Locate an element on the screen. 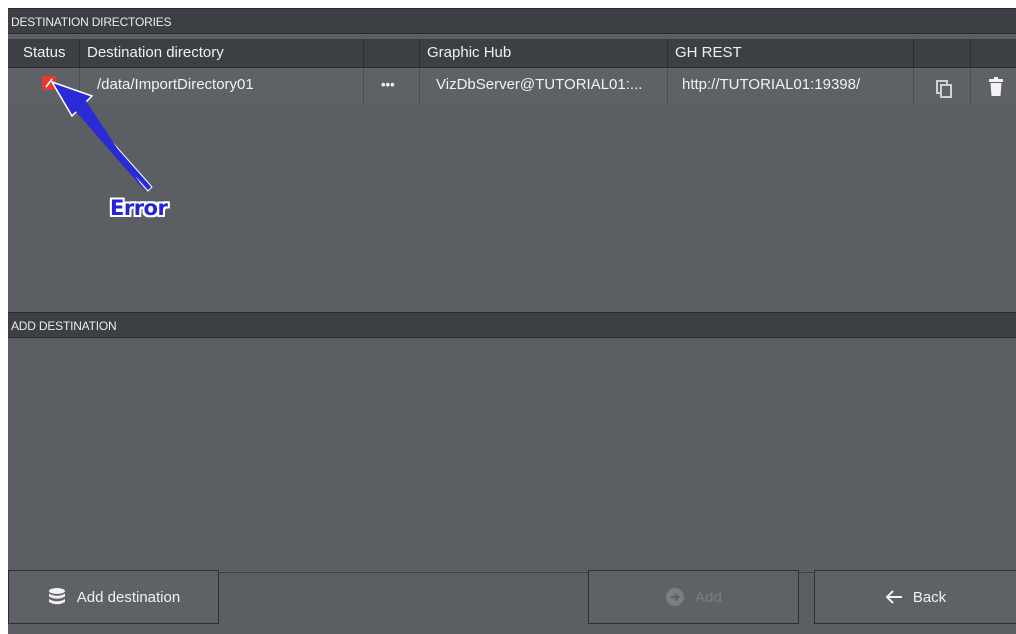 The width and height of the screenshot is (1016, 634). status-cell is located at coordinates (44, 86).